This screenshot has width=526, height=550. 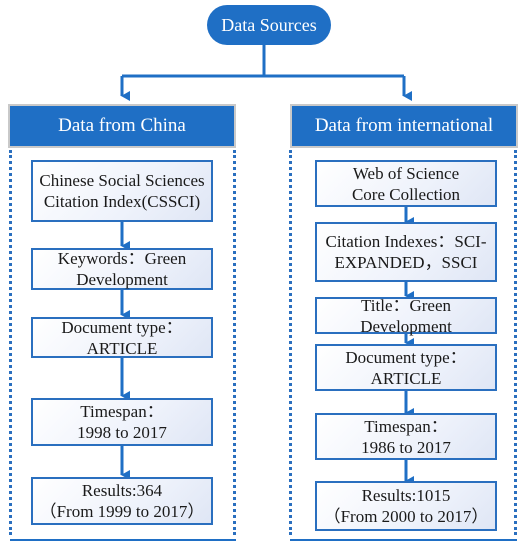 What do you see at coordinates (406, 506) in the screenshot?
I see `right-step-results: Results:1015 （From 2000 to 2017）` at bounding box center [406, 506].